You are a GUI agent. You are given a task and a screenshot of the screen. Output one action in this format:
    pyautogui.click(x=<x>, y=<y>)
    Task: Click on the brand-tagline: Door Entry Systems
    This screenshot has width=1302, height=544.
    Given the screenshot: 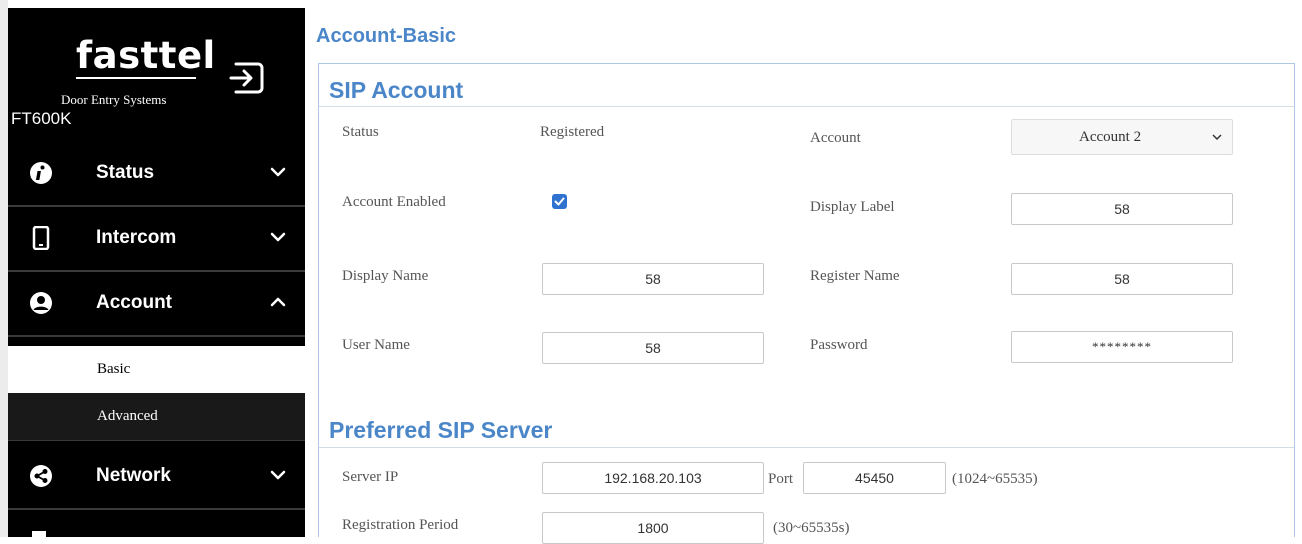 What is the action you would take?
    pyautogui.click(x=114, y=99)
    